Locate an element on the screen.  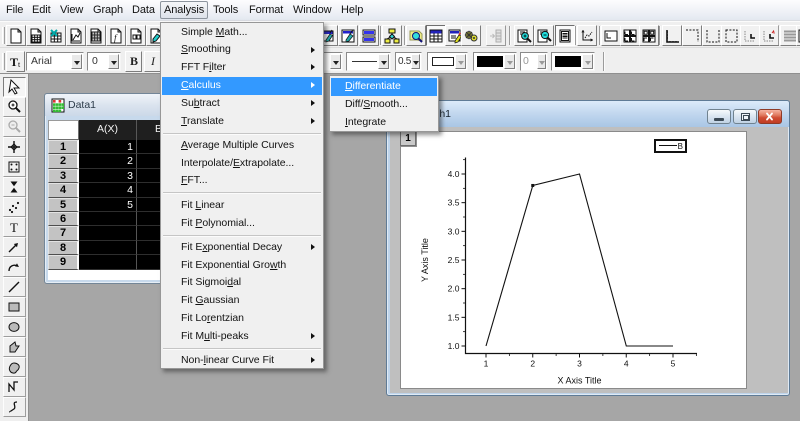
menu-item-fit-sigmoidal: Fit Sigmoidal is located at coordinates (242, 283).